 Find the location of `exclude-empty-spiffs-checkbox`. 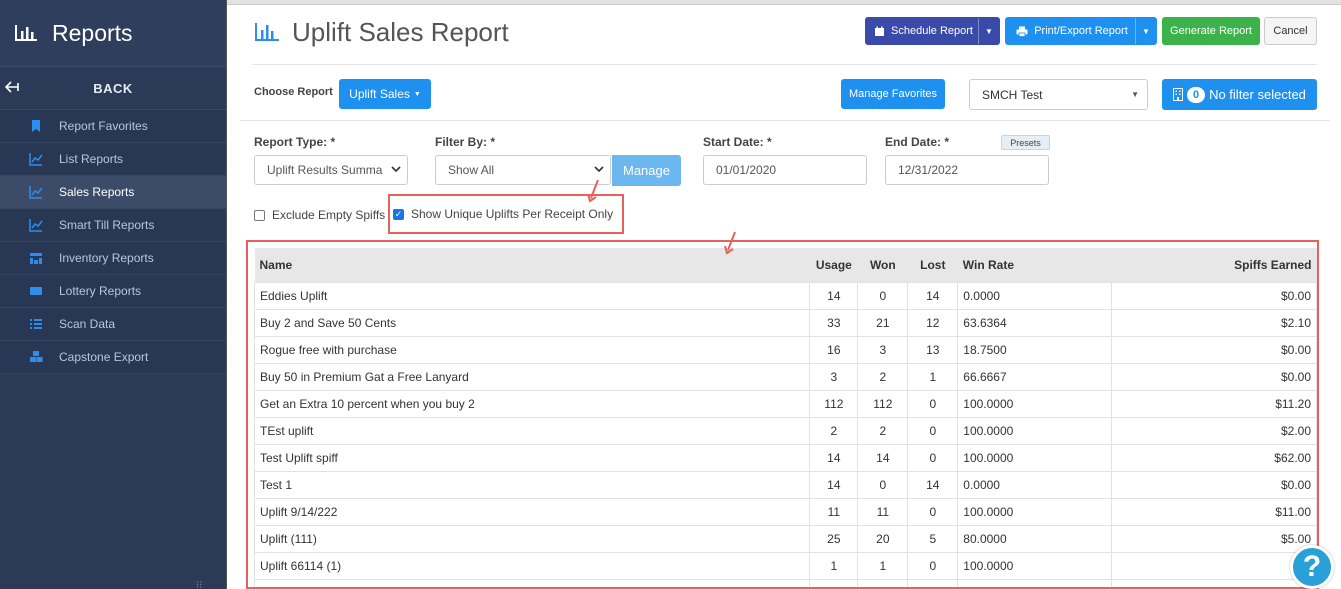

exclude-empty-spiffs-checkbox is located at coordinates (259, 215).